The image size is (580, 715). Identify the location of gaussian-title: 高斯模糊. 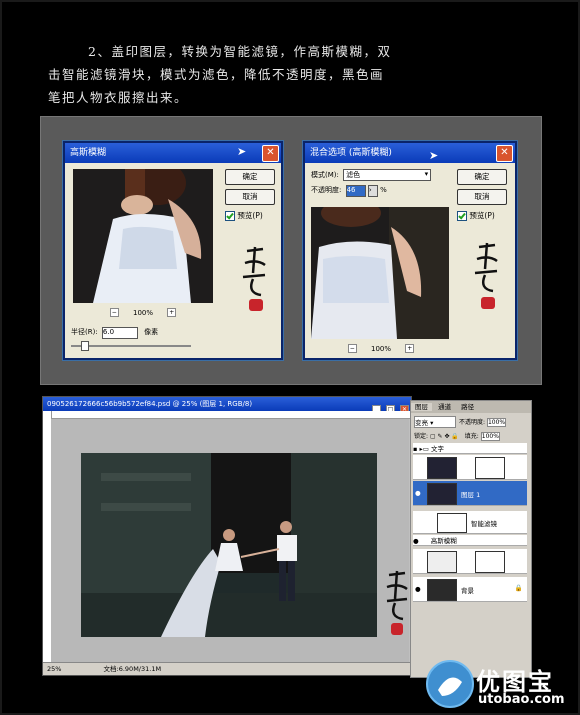
(88, 153).